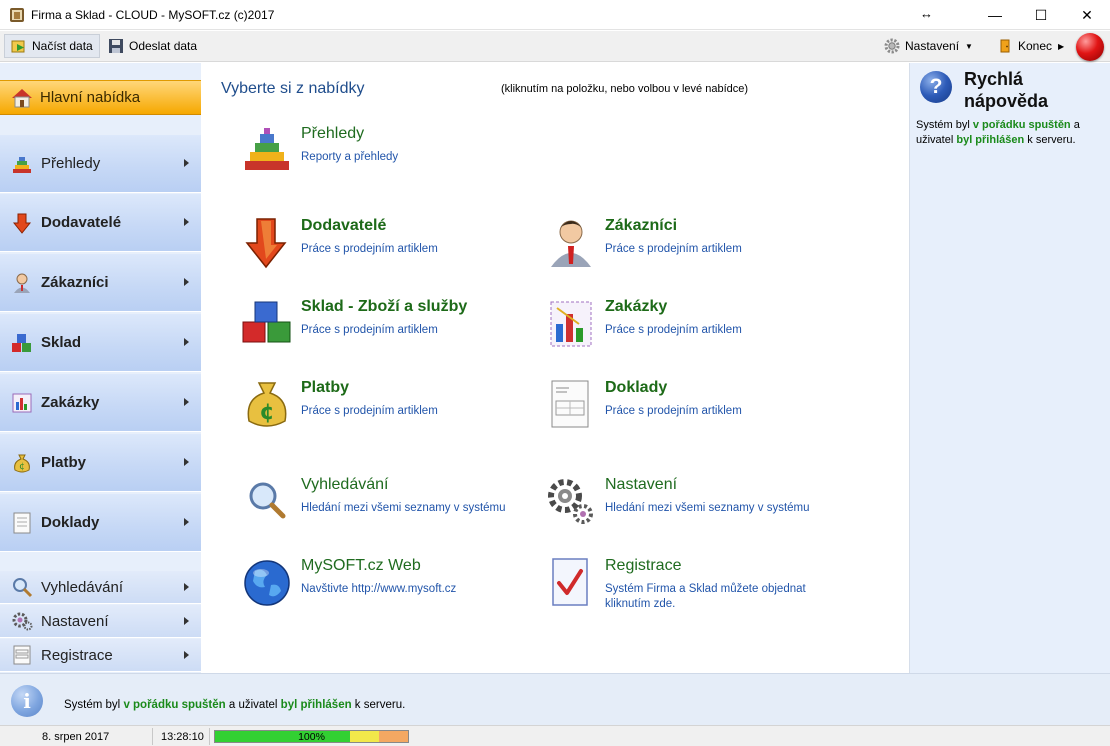  Describe the element at coordinates (22, 522) in the screenshot. I see `document-icon` at that location.